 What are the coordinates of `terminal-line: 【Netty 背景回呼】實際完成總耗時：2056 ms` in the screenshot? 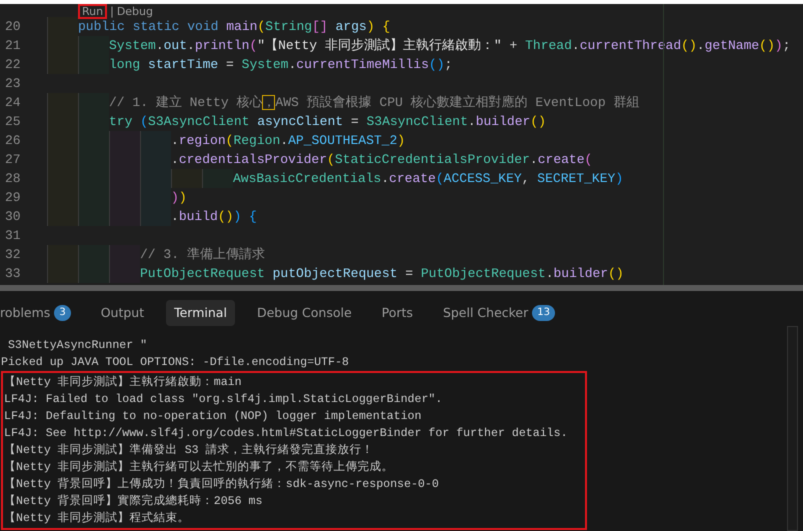 It's located at (133, 501).